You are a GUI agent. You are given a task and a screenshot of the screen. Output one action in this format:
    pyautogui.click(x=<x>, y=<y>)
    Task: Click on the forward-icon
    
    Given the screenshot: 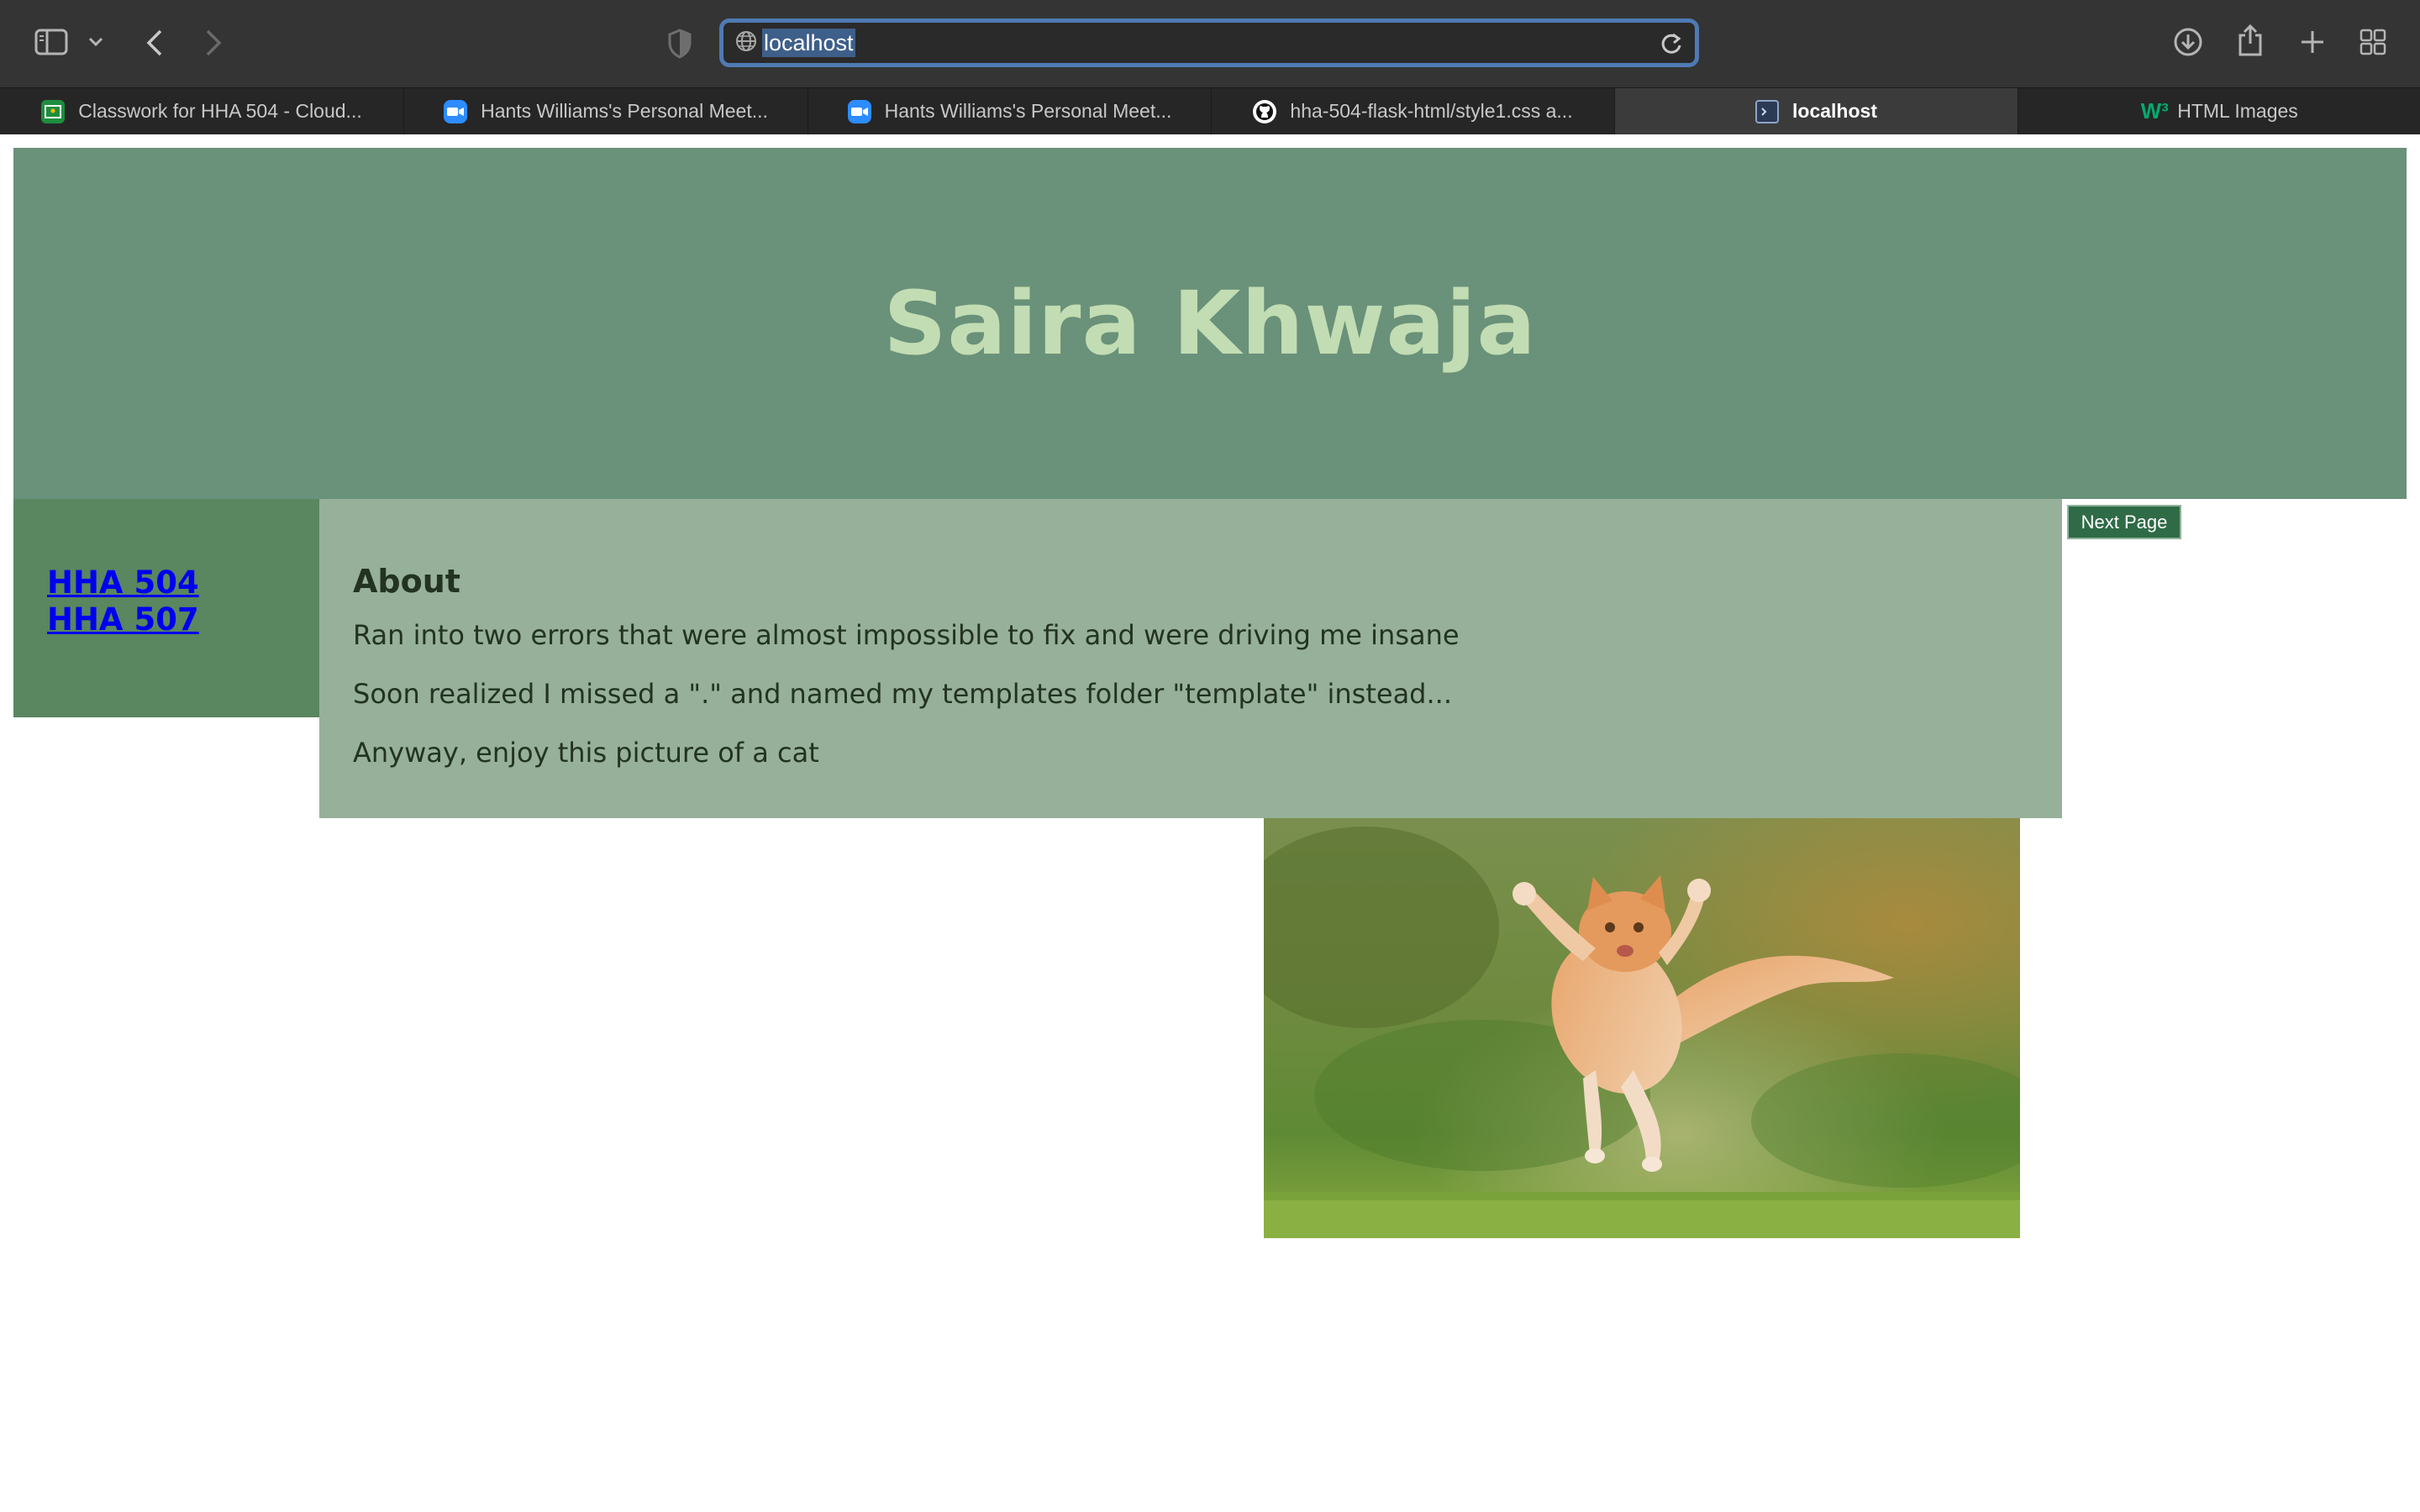 What is the action you would take?
    pyautogui.click(x=214, y=42)
    